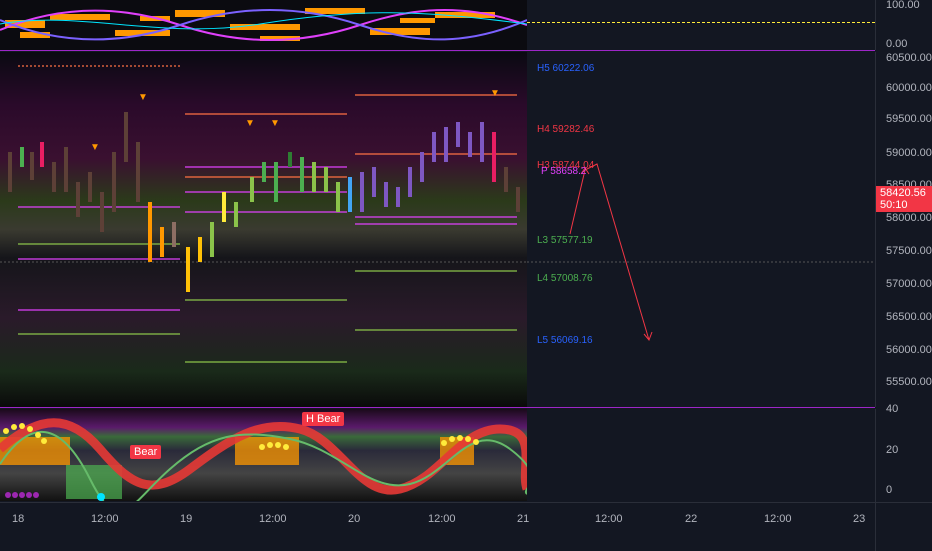  What do you see at coordinates (909, 153) in the screenshot?
I see `price-tick: 59000.00` at bounding box center [909, 153].